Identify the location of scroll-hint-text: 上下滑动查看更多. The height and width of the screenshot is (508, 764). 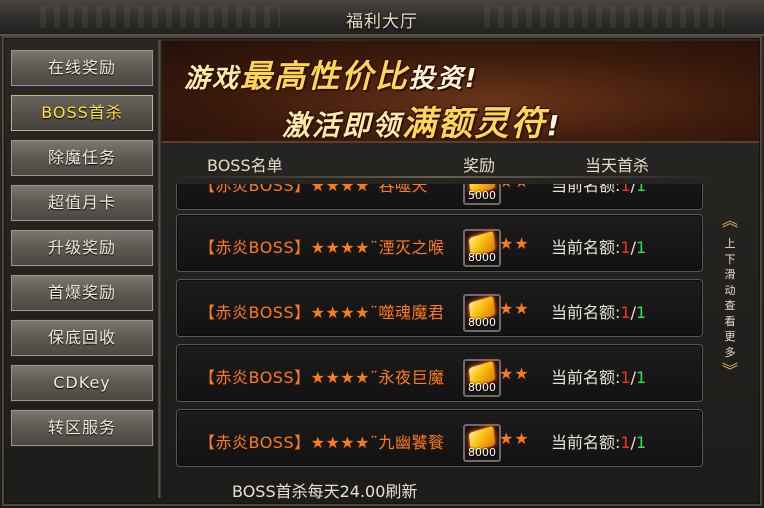
(730, 298).